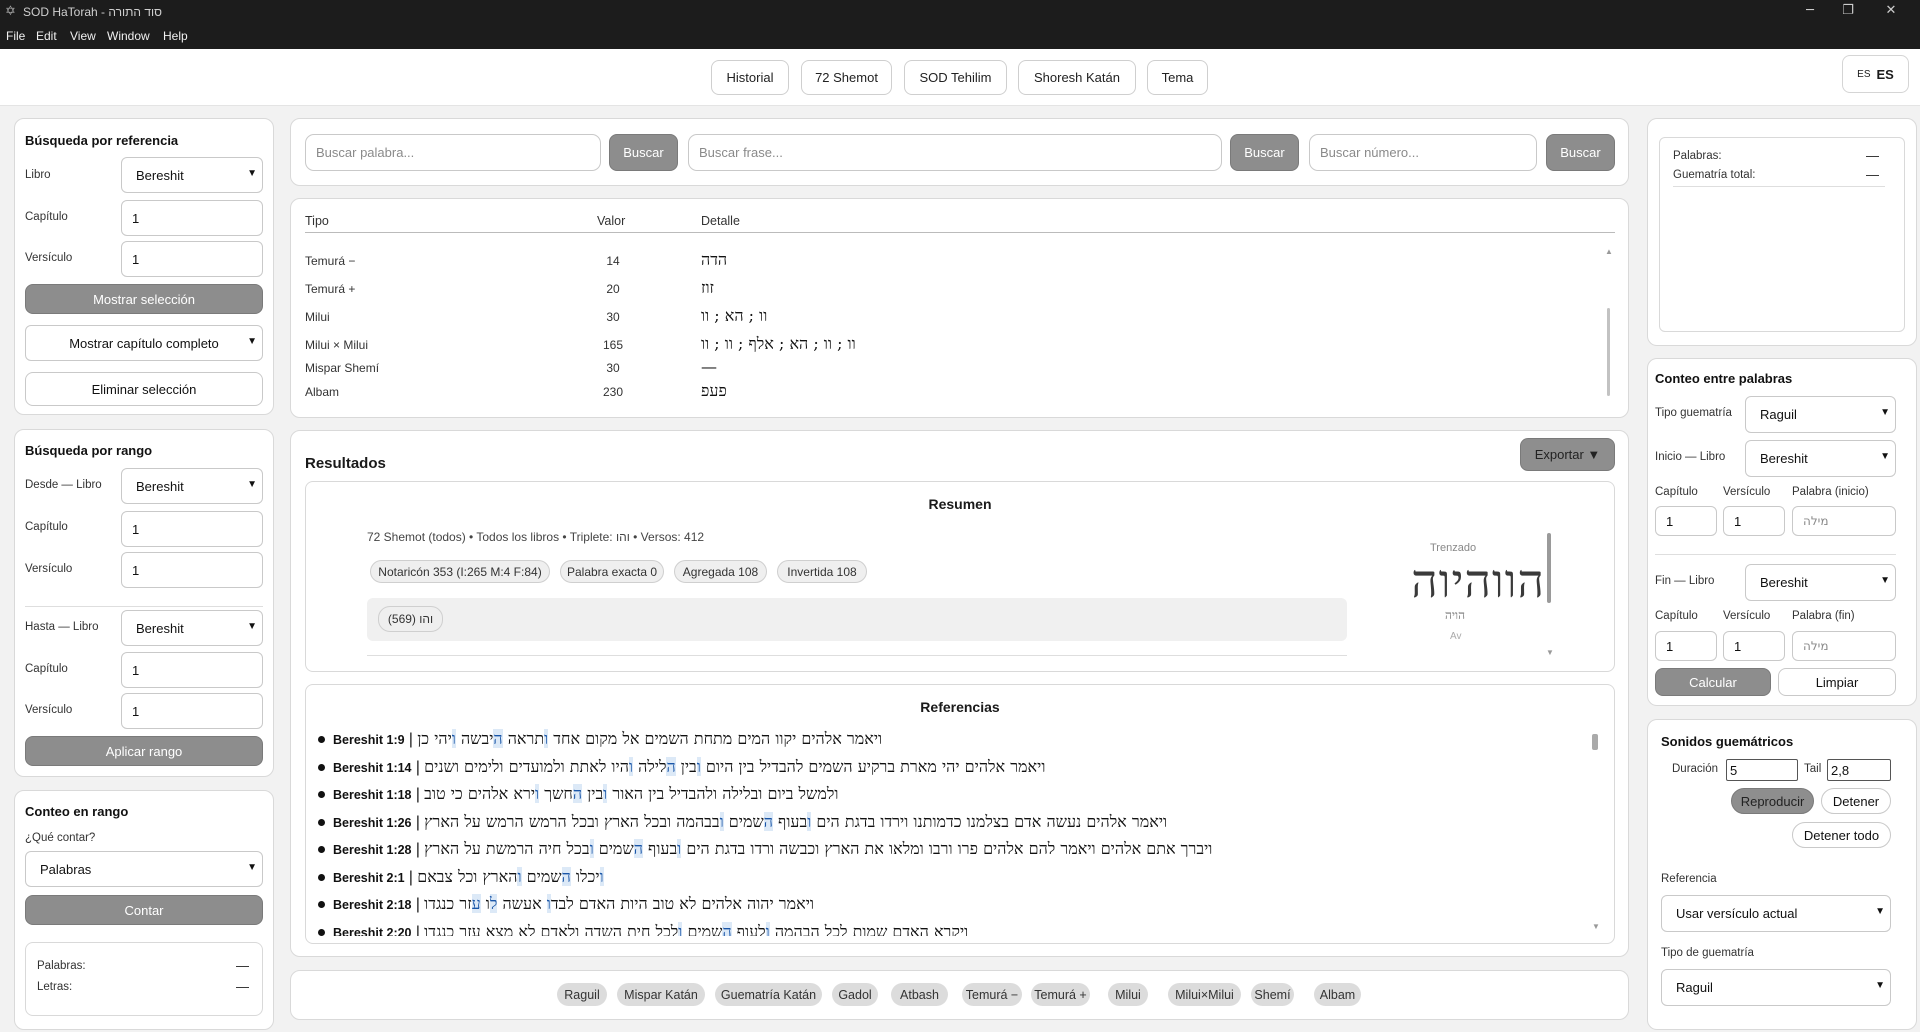 This screenshot has width=1920, height=1032. I want to click on menu-edit: Edit, so click(46, 36).